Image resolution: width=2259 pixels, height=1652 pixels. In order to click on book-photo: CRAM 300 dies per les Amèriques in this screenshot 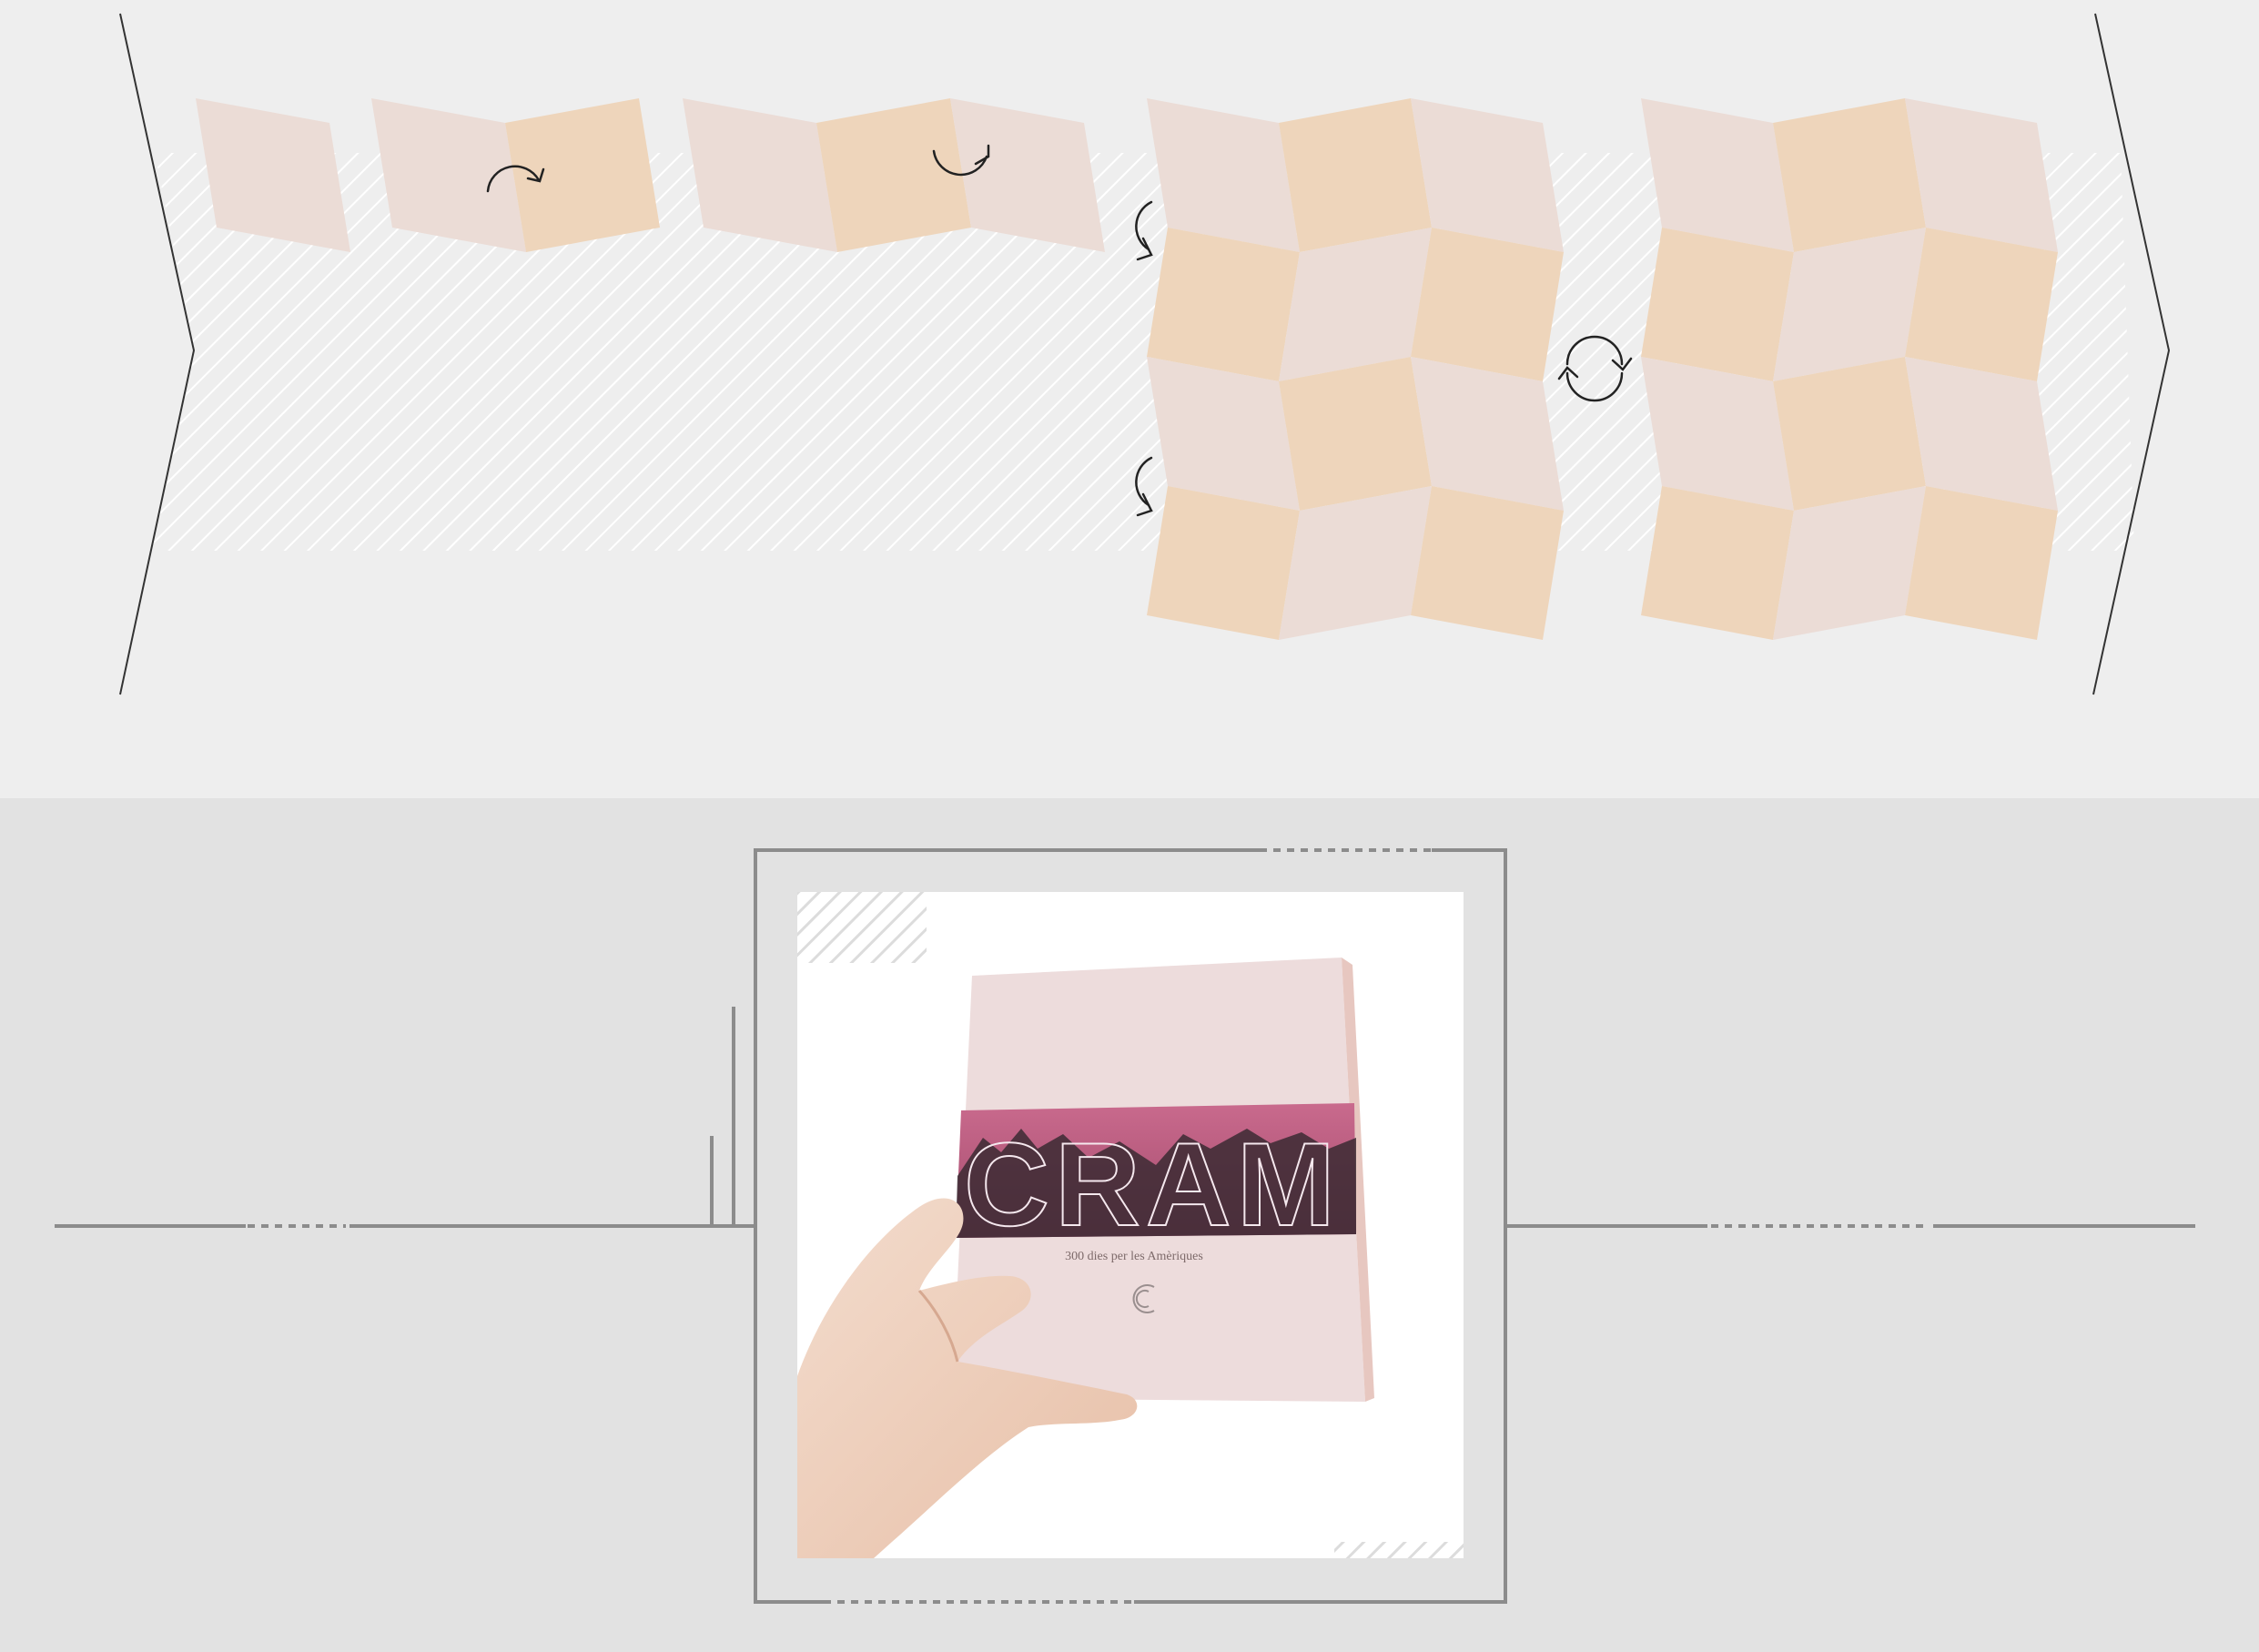, I will do `click(1130, 1225)`.